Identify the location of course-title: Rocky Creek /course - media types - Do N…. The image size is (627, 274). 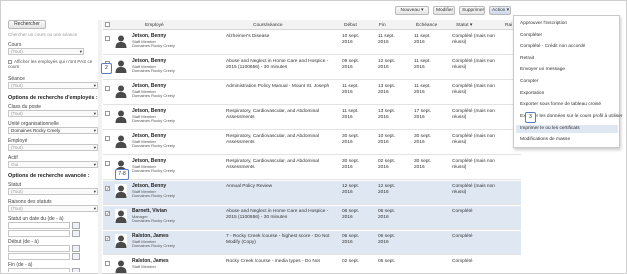
(278, 262).